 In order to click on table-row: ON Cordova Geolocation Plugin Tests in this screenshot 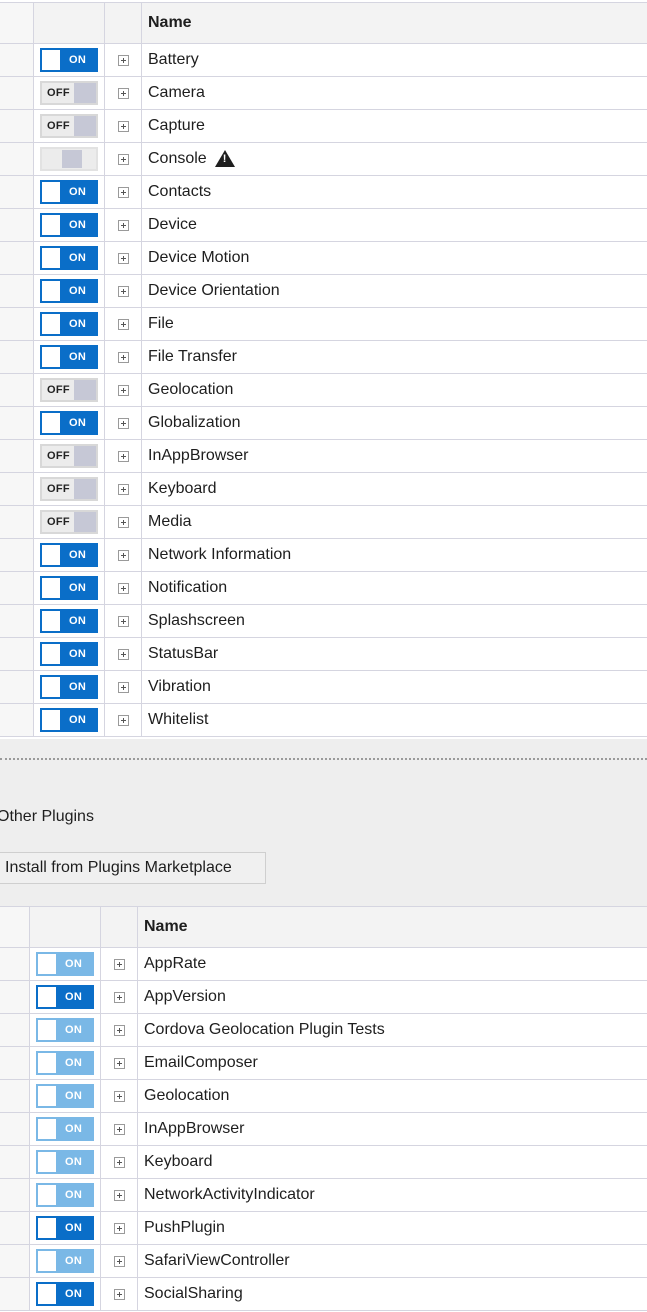, I will do `click(323, 1030)`.